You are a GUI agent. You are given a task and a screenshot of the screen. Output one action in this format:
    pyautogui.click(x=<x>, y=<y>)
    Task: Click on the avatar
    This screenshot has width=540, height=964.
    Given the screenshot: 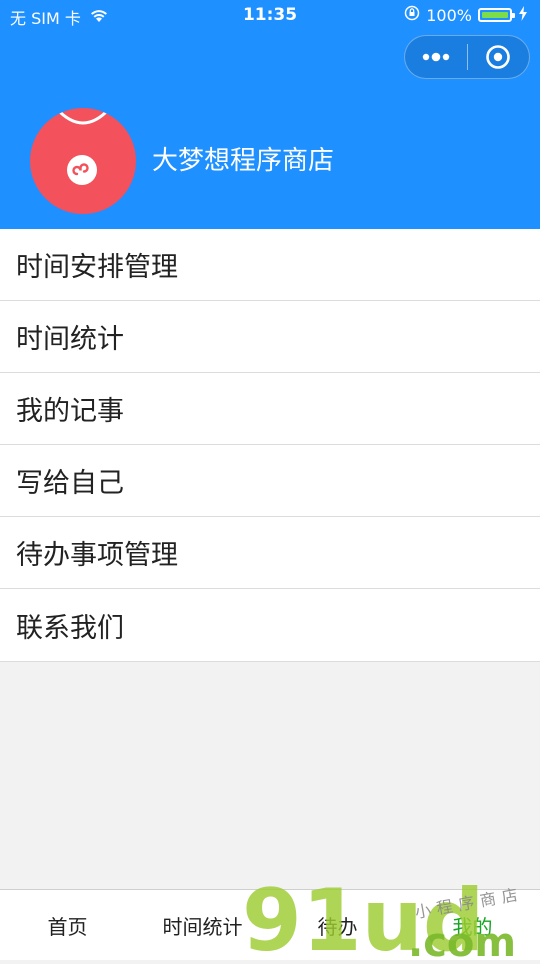 What is the action you would take?
    pyautogui.click(x=83, y=161)
    